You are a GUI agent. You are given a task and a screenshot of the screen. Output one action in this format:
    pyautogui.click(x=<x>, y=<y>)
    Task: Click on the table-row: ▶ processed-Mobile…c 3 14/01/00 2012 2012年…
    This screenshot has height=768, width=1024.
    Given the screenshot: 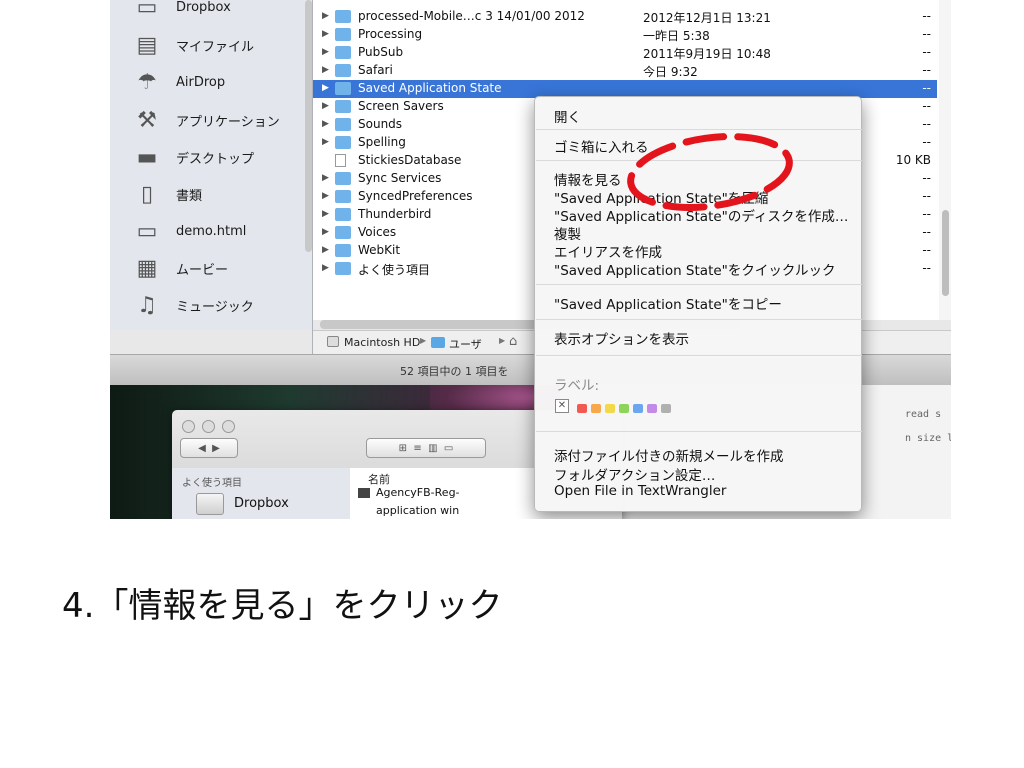 What is the action you would take?
    pyautogui.click(x=625, y=17)
    